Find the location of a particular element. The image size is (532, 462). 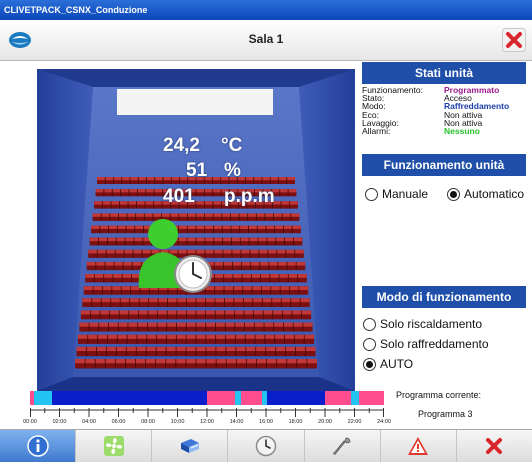

radio-auto: AUTO is located at coordinates (388, 364).